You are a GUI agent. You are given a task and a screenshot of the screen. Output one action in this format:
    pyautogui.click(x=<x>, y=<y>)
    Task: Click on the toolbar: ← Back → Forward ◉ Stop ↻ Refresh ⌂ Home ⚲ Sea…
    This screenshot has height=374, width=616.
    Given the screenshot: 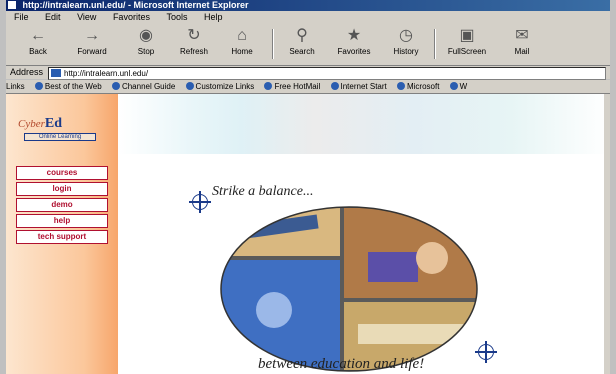 What is the action you would take?
    pyautogui.click(x=308, y=44)
    